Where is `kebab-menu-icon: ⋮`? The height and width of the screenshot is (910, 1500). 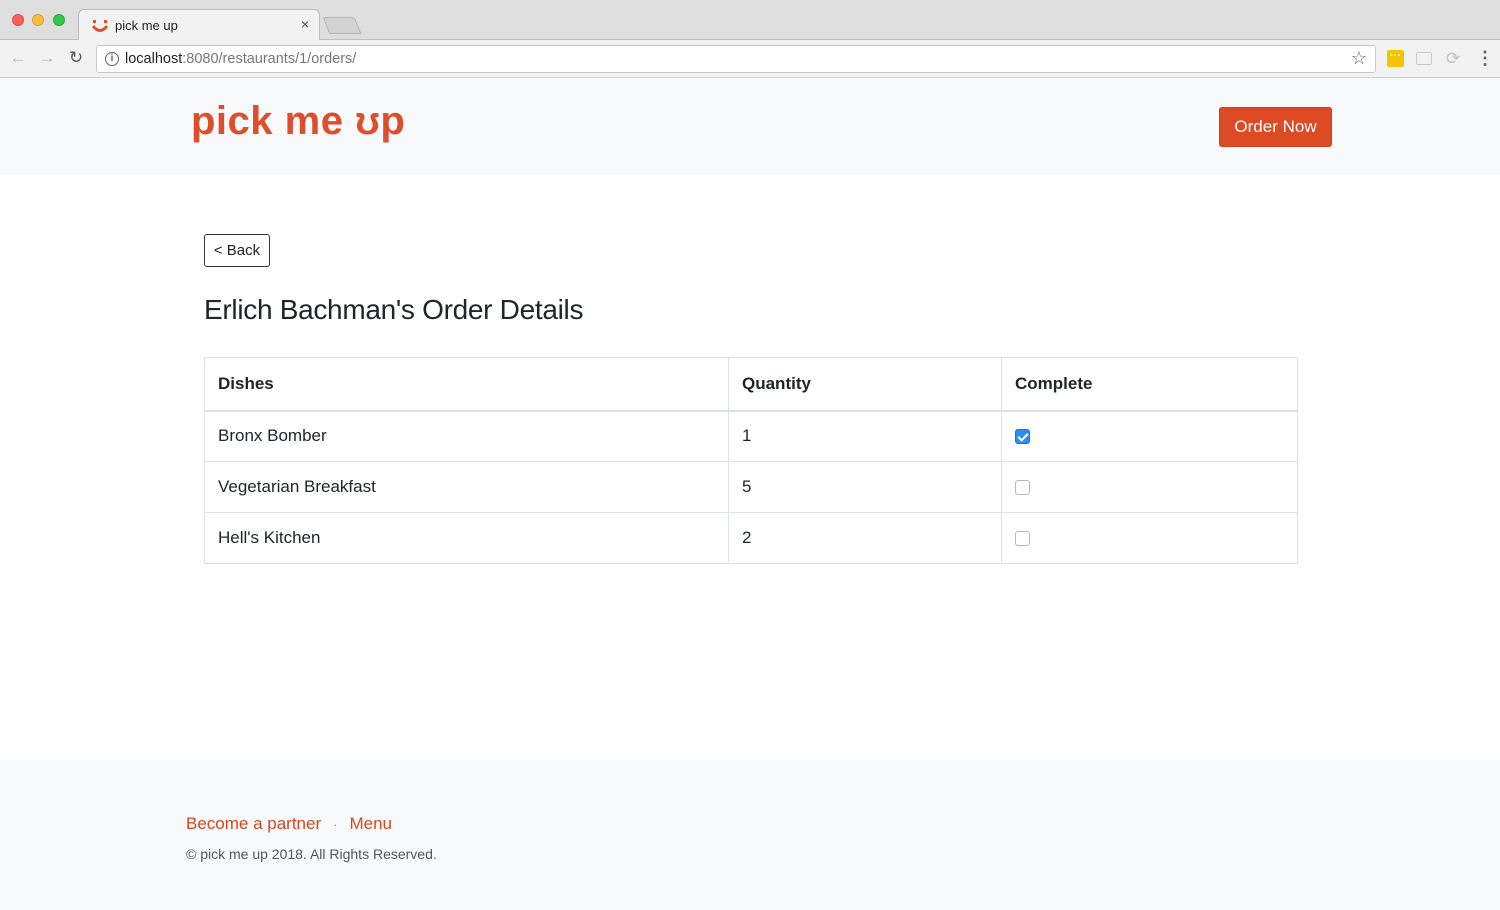
kebab-menu-icon: ⋮ is located at coordinates (1485, 58).